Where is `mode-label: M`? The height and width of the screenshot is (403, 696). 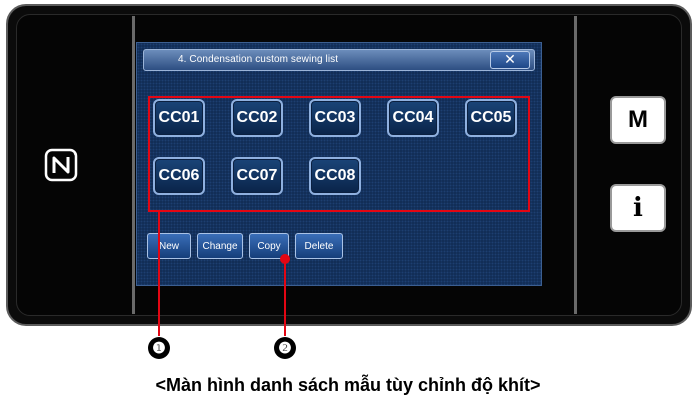 mode-label: M is located at coordinates (638, 119).